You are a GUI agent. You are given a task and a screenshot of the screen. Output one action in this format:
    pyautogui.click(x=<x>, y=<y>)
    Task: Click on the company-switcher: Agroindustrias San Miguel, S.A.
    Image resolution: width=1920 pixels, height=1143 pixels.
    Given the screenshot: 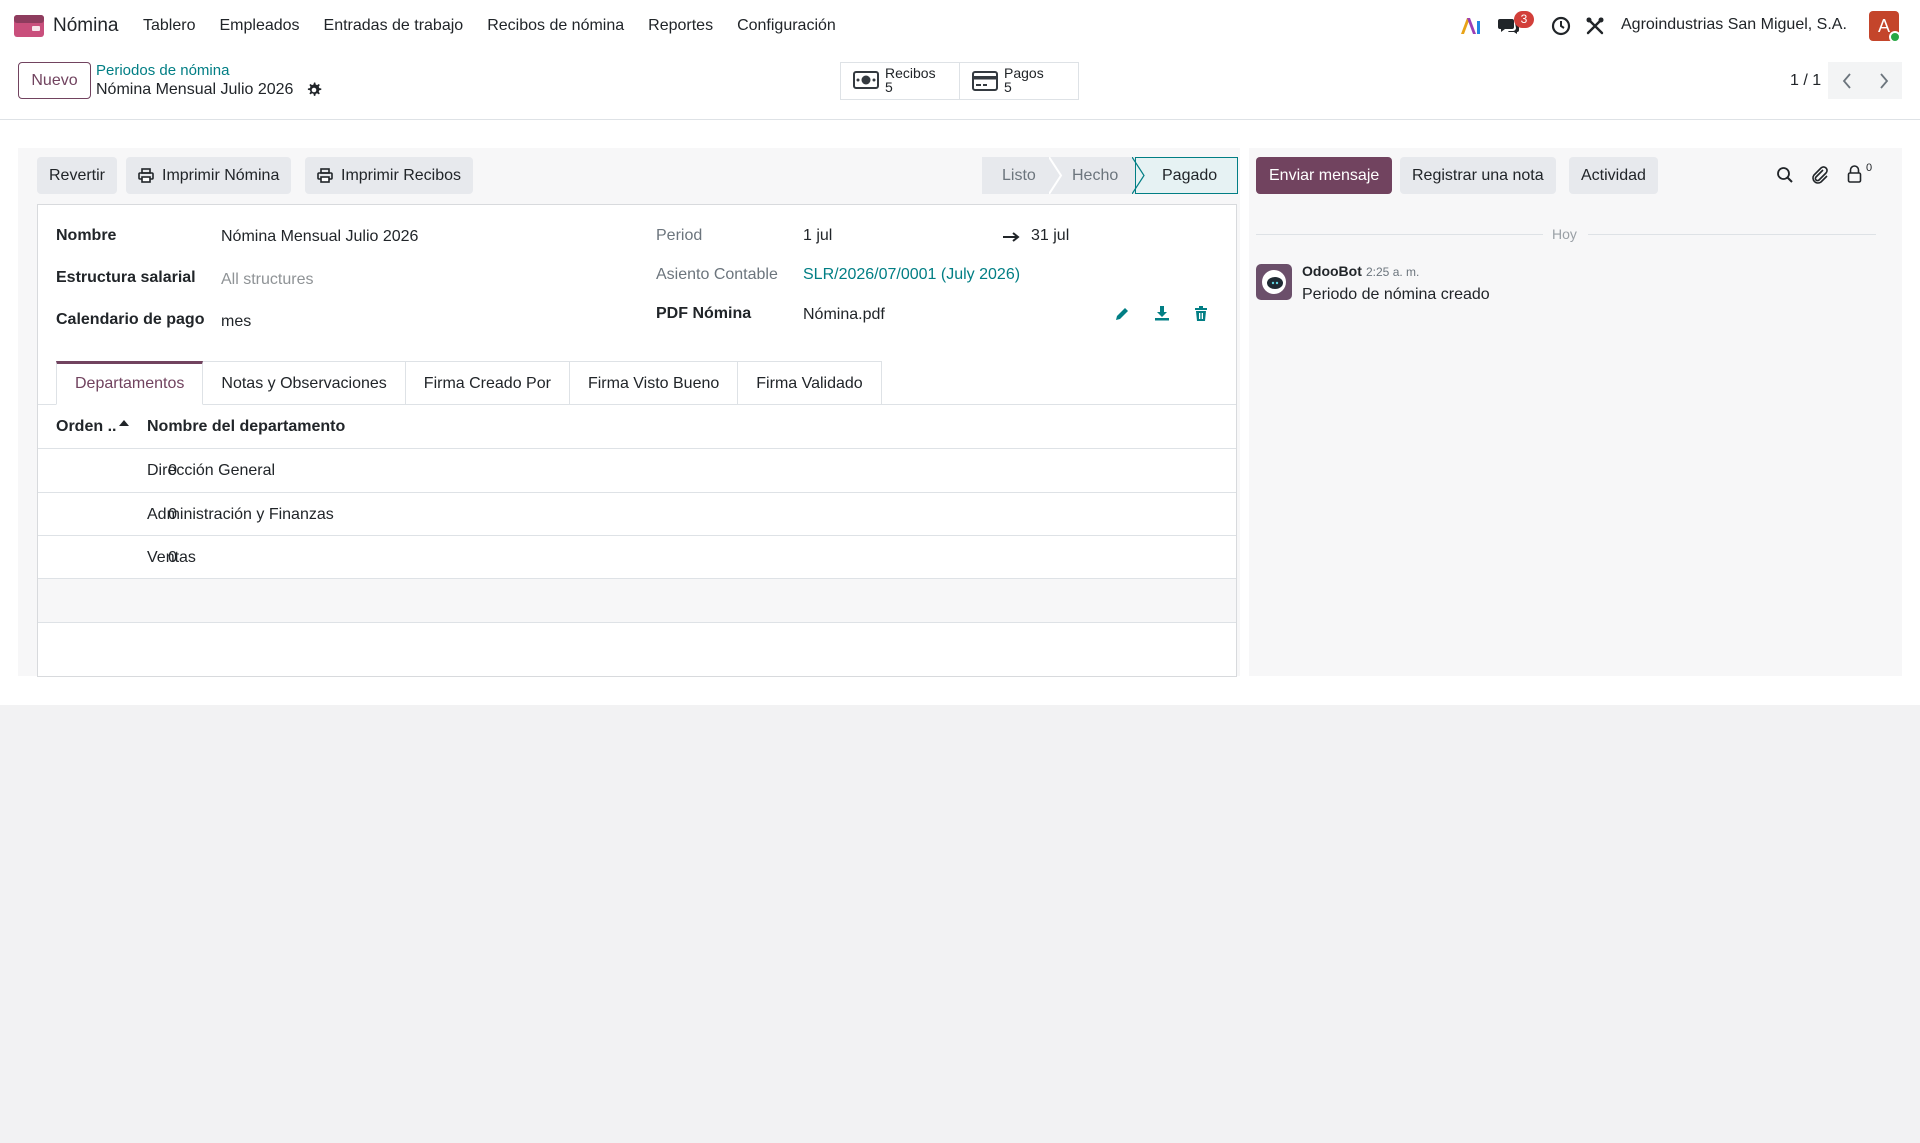 What is the action you would take?
    pyautogui.click(x=1734, y=25)
    